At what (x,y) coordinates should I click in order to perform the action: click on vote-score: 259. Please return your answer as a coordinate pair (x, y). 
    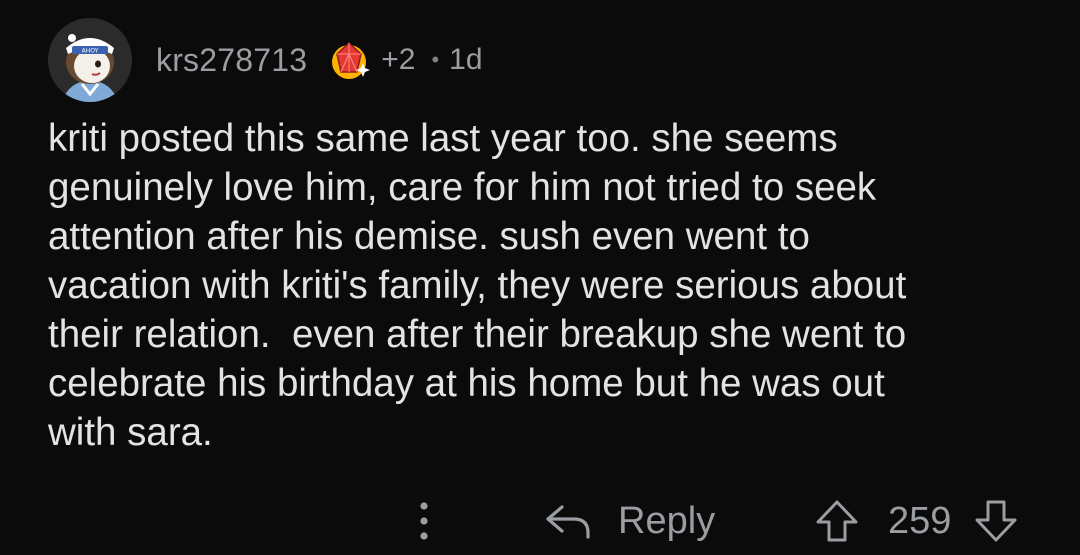
    Looking at the image, I should click on (920, 520).